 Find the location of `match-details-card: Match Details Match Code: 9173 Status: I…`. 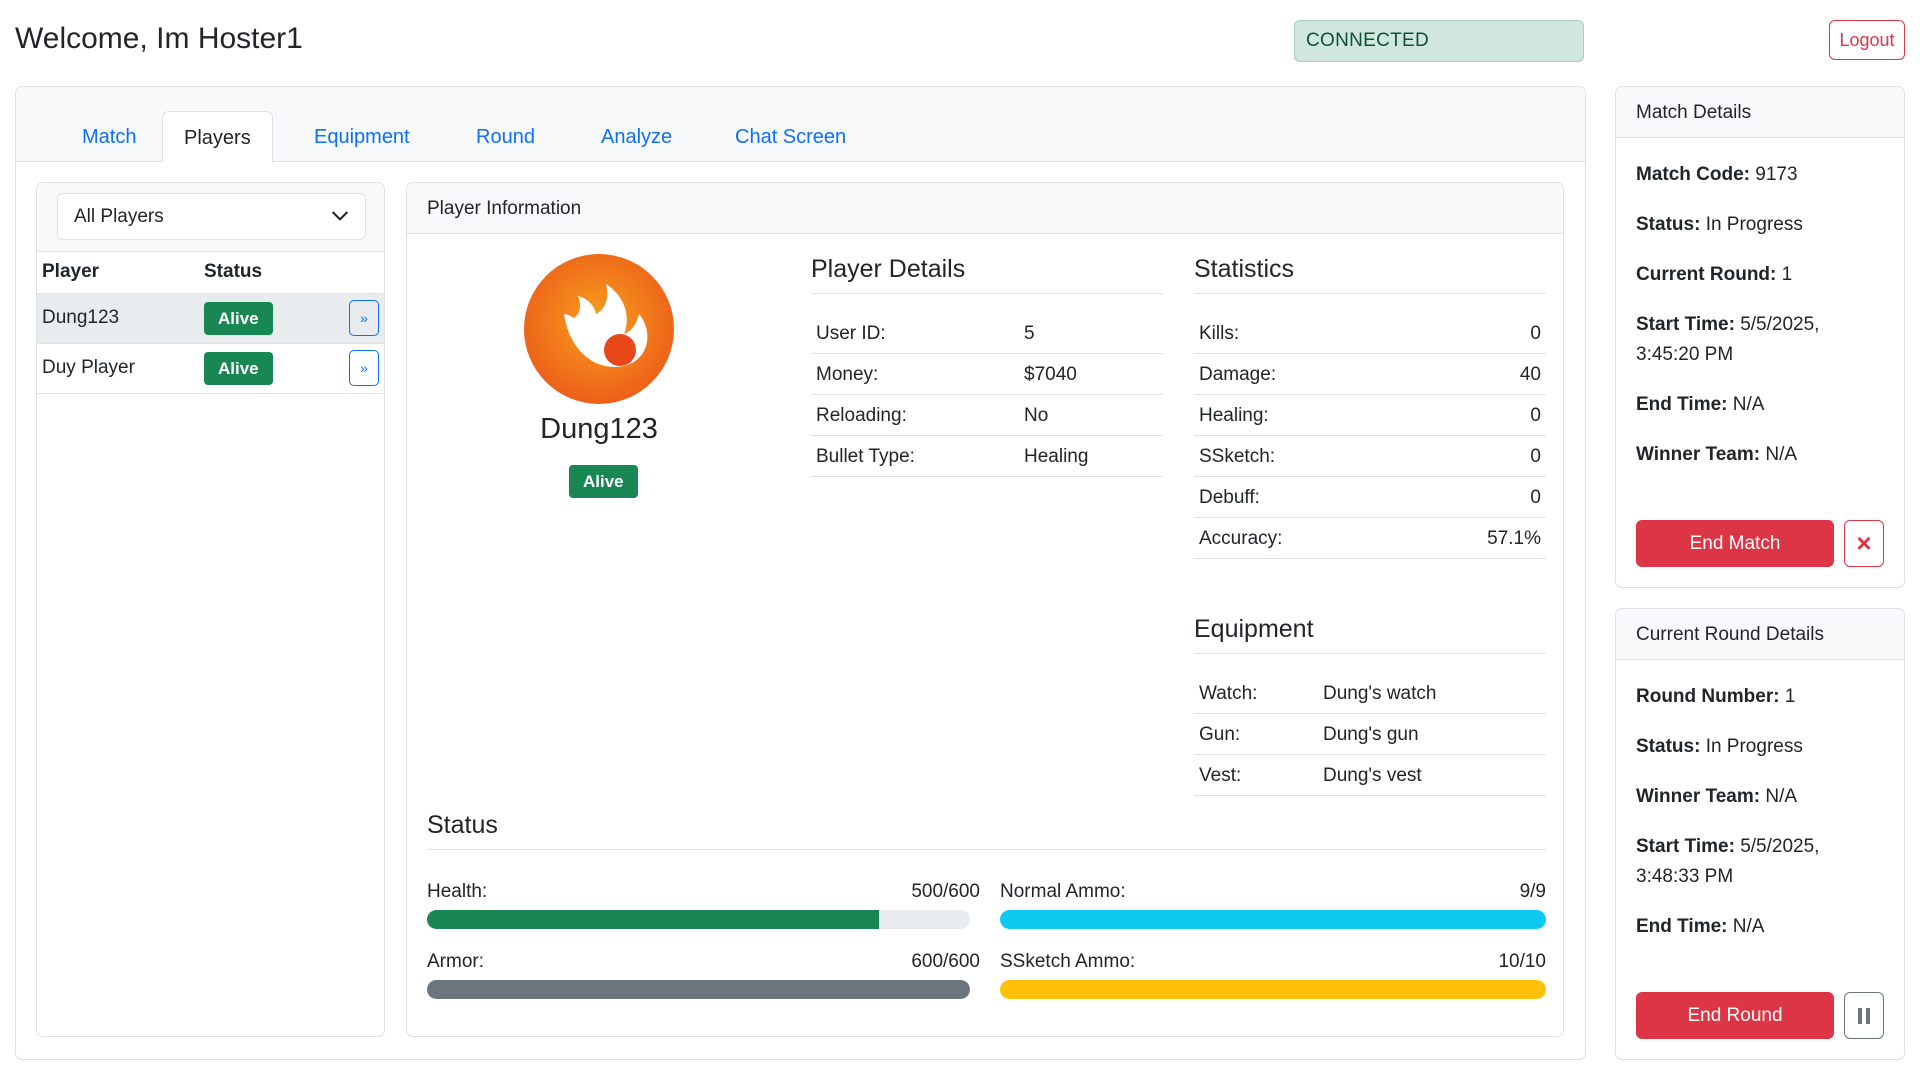

match-details-card: Match Details Match Code: 9173 Status: I… is located at coordinates (1760, 337).